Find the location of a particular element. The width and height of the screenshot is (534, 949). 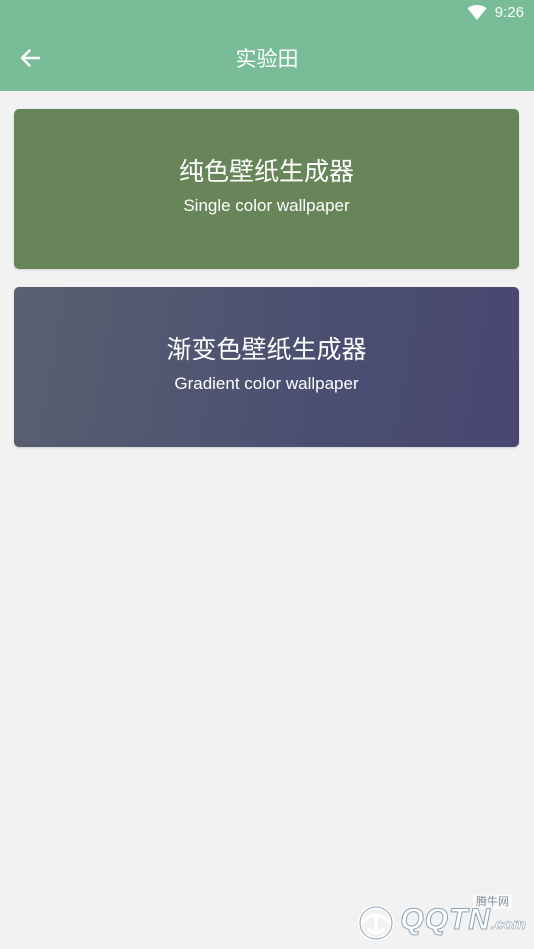

card-subtitle: Single color wallpaper is located at coordinates (266, 205).